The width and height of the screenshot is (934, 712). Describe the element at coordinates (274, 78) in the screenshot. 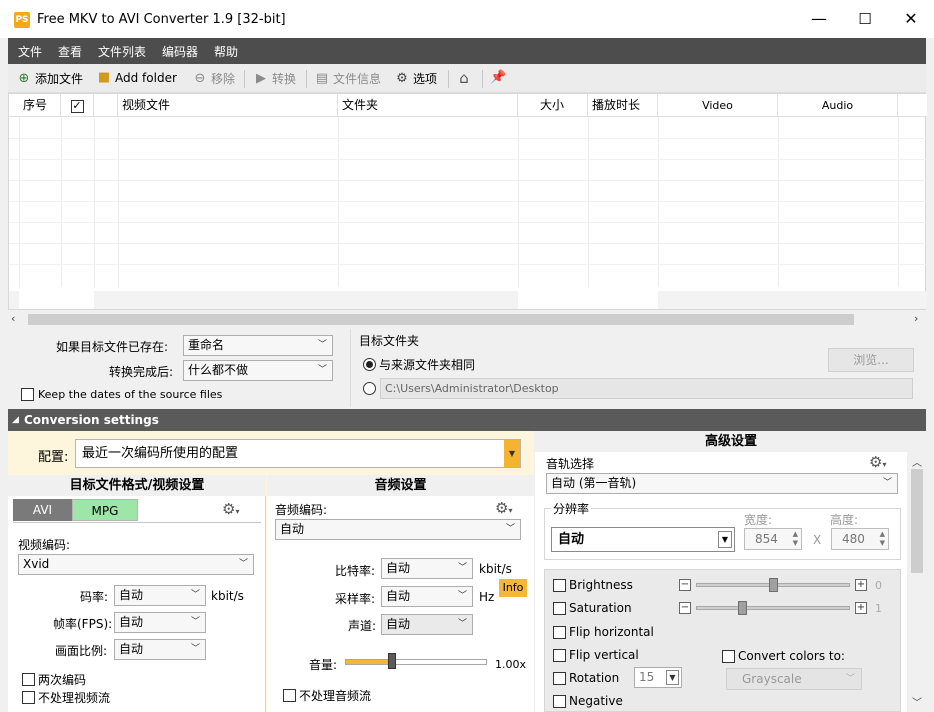

I see `convert-button: ▶ 转换` at that location.